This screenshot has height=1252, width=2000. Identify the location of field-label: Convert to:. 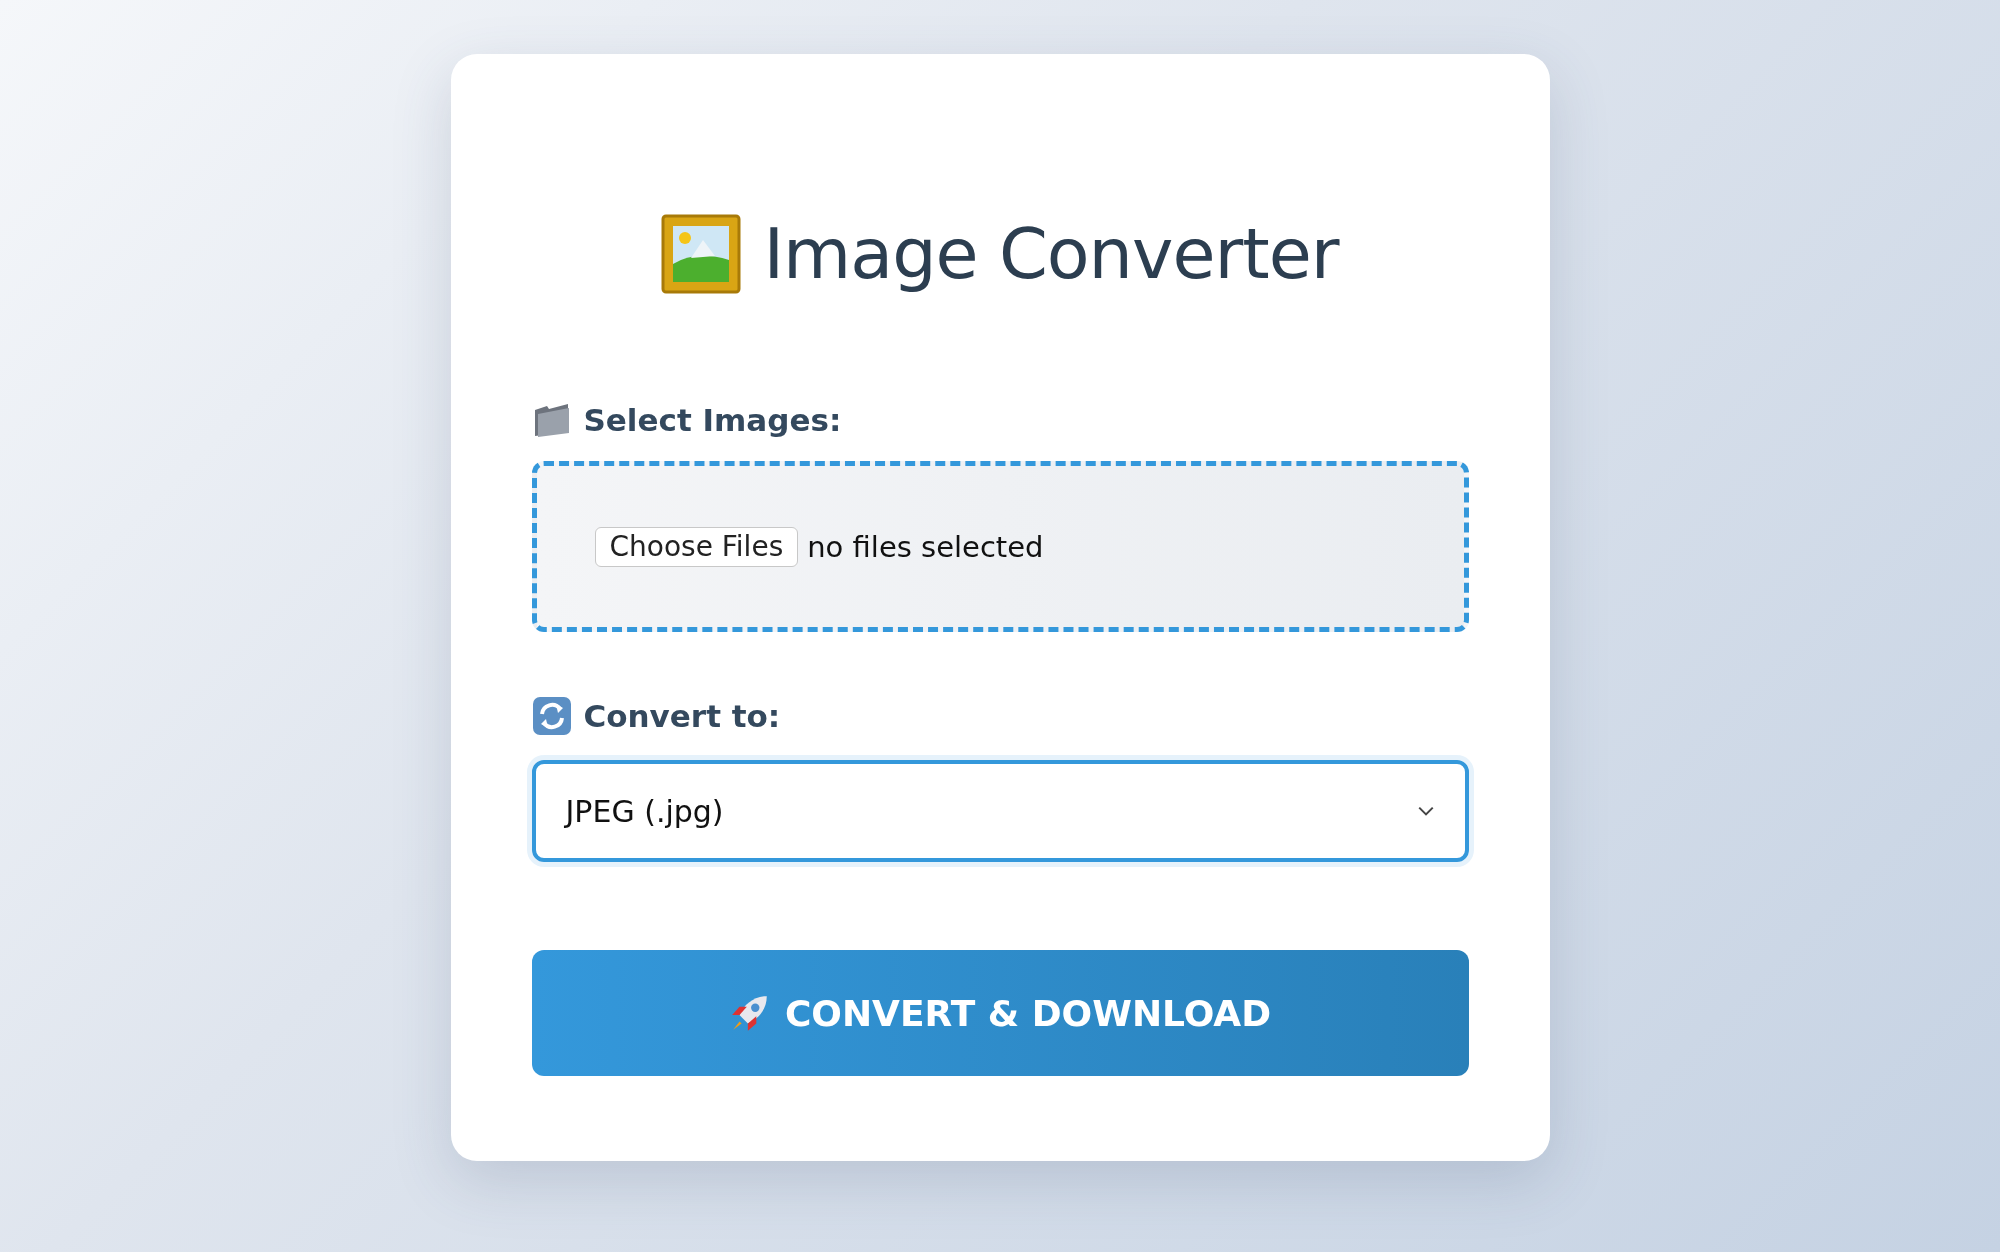
(682, 716).